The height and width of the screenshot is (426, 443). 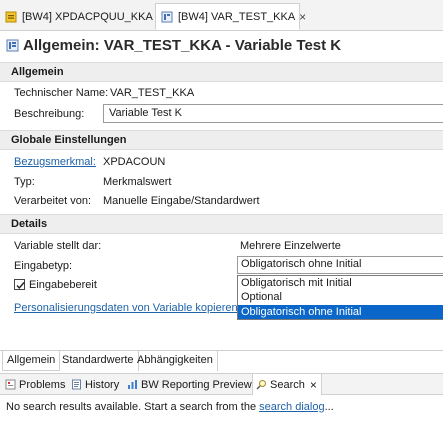 I want to click on editor-tab-var-test-kka: [BW4] VAR_TEST_KKA ×, so click(x=230, y=16).